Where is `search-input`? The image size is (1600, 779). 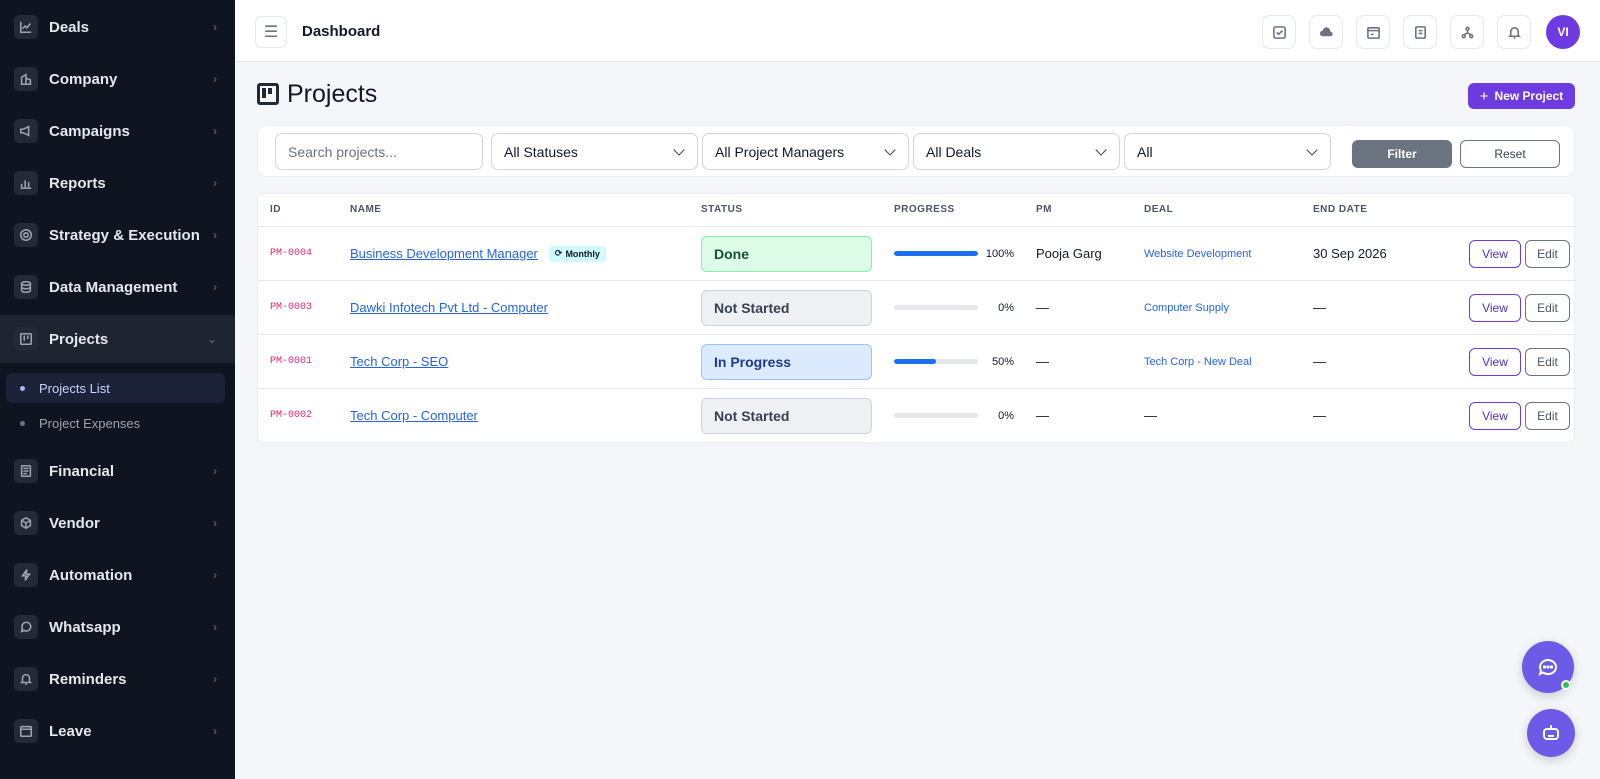
search-input is located at coordinates (379, 151).